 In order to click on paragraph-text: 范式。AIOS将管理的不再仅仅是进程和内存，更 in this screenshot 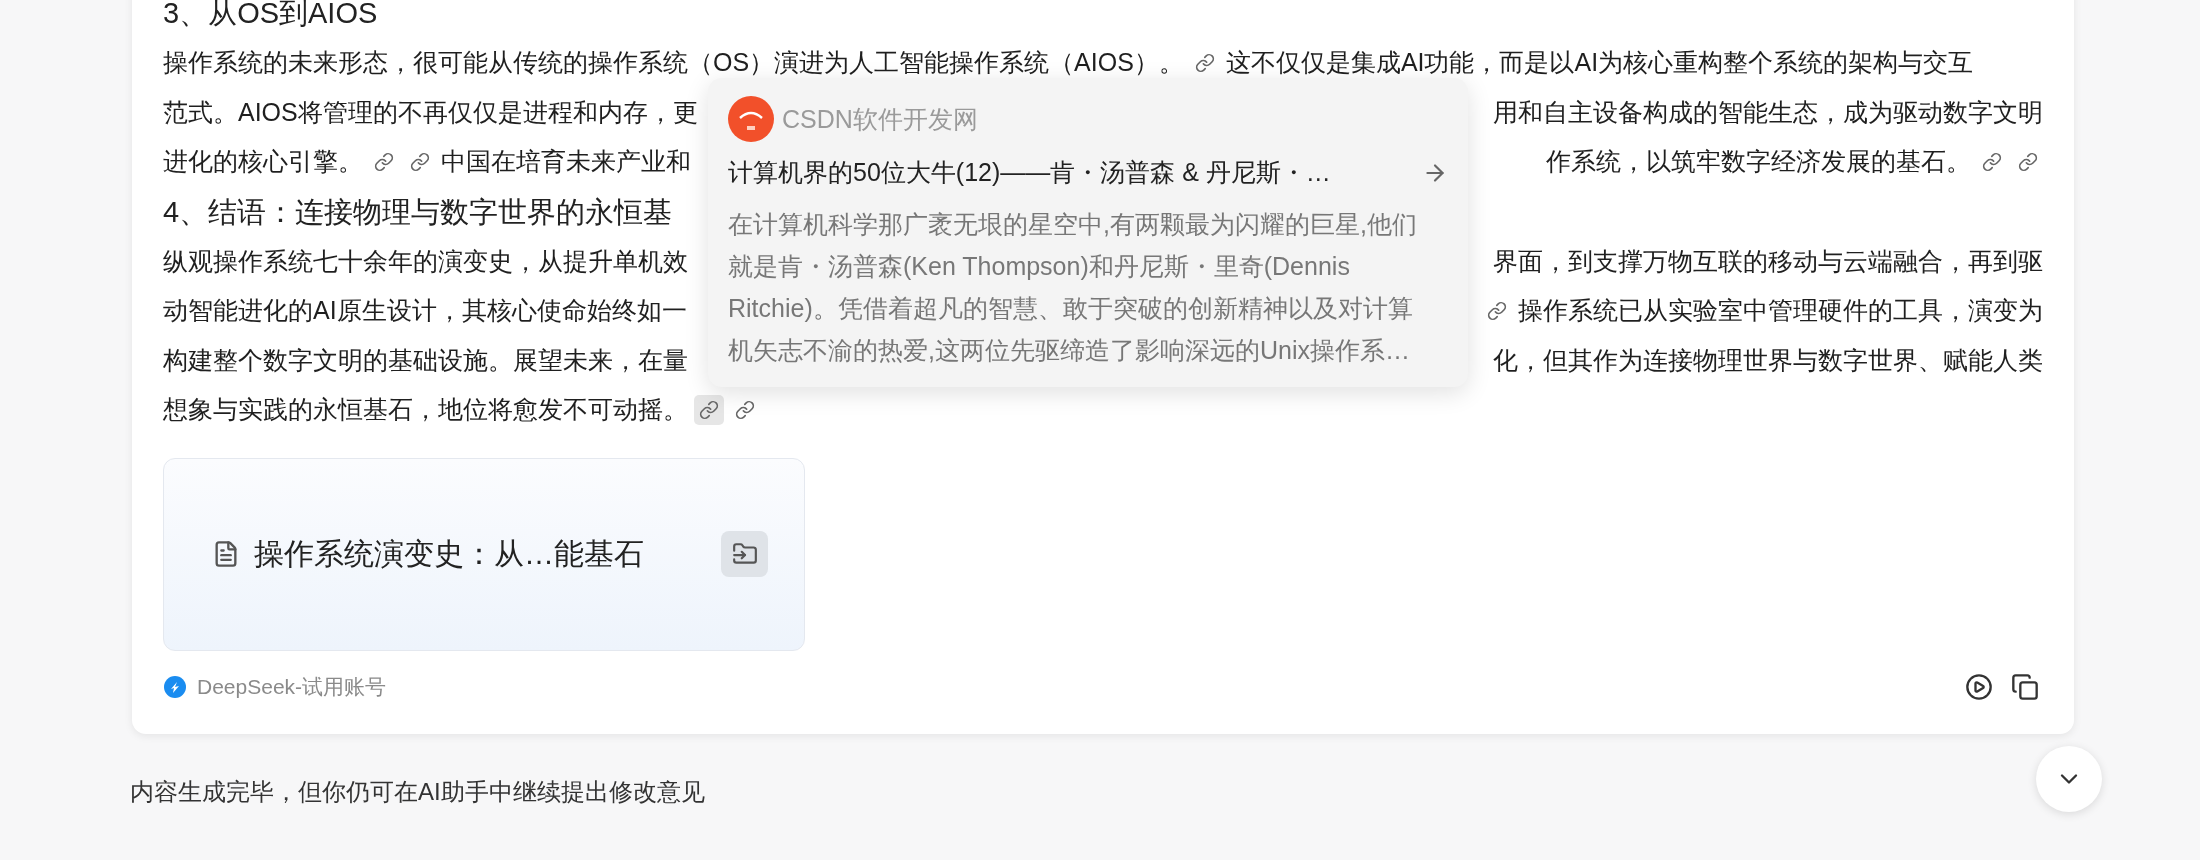, I will do `click(430, 112)`.